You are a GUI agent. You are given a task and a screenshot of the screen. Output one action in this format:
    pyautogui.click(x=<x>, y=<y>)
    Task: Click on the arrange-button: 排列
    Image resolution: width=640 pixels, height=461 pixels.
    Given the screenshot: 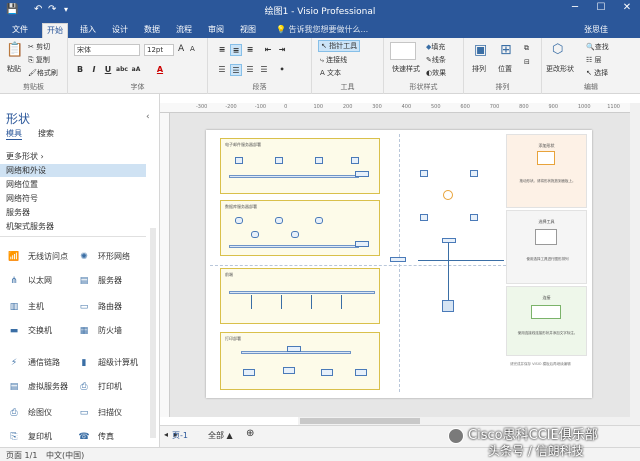 What is the action you would take?
    pyautogui.click(x=479, y=69)
    